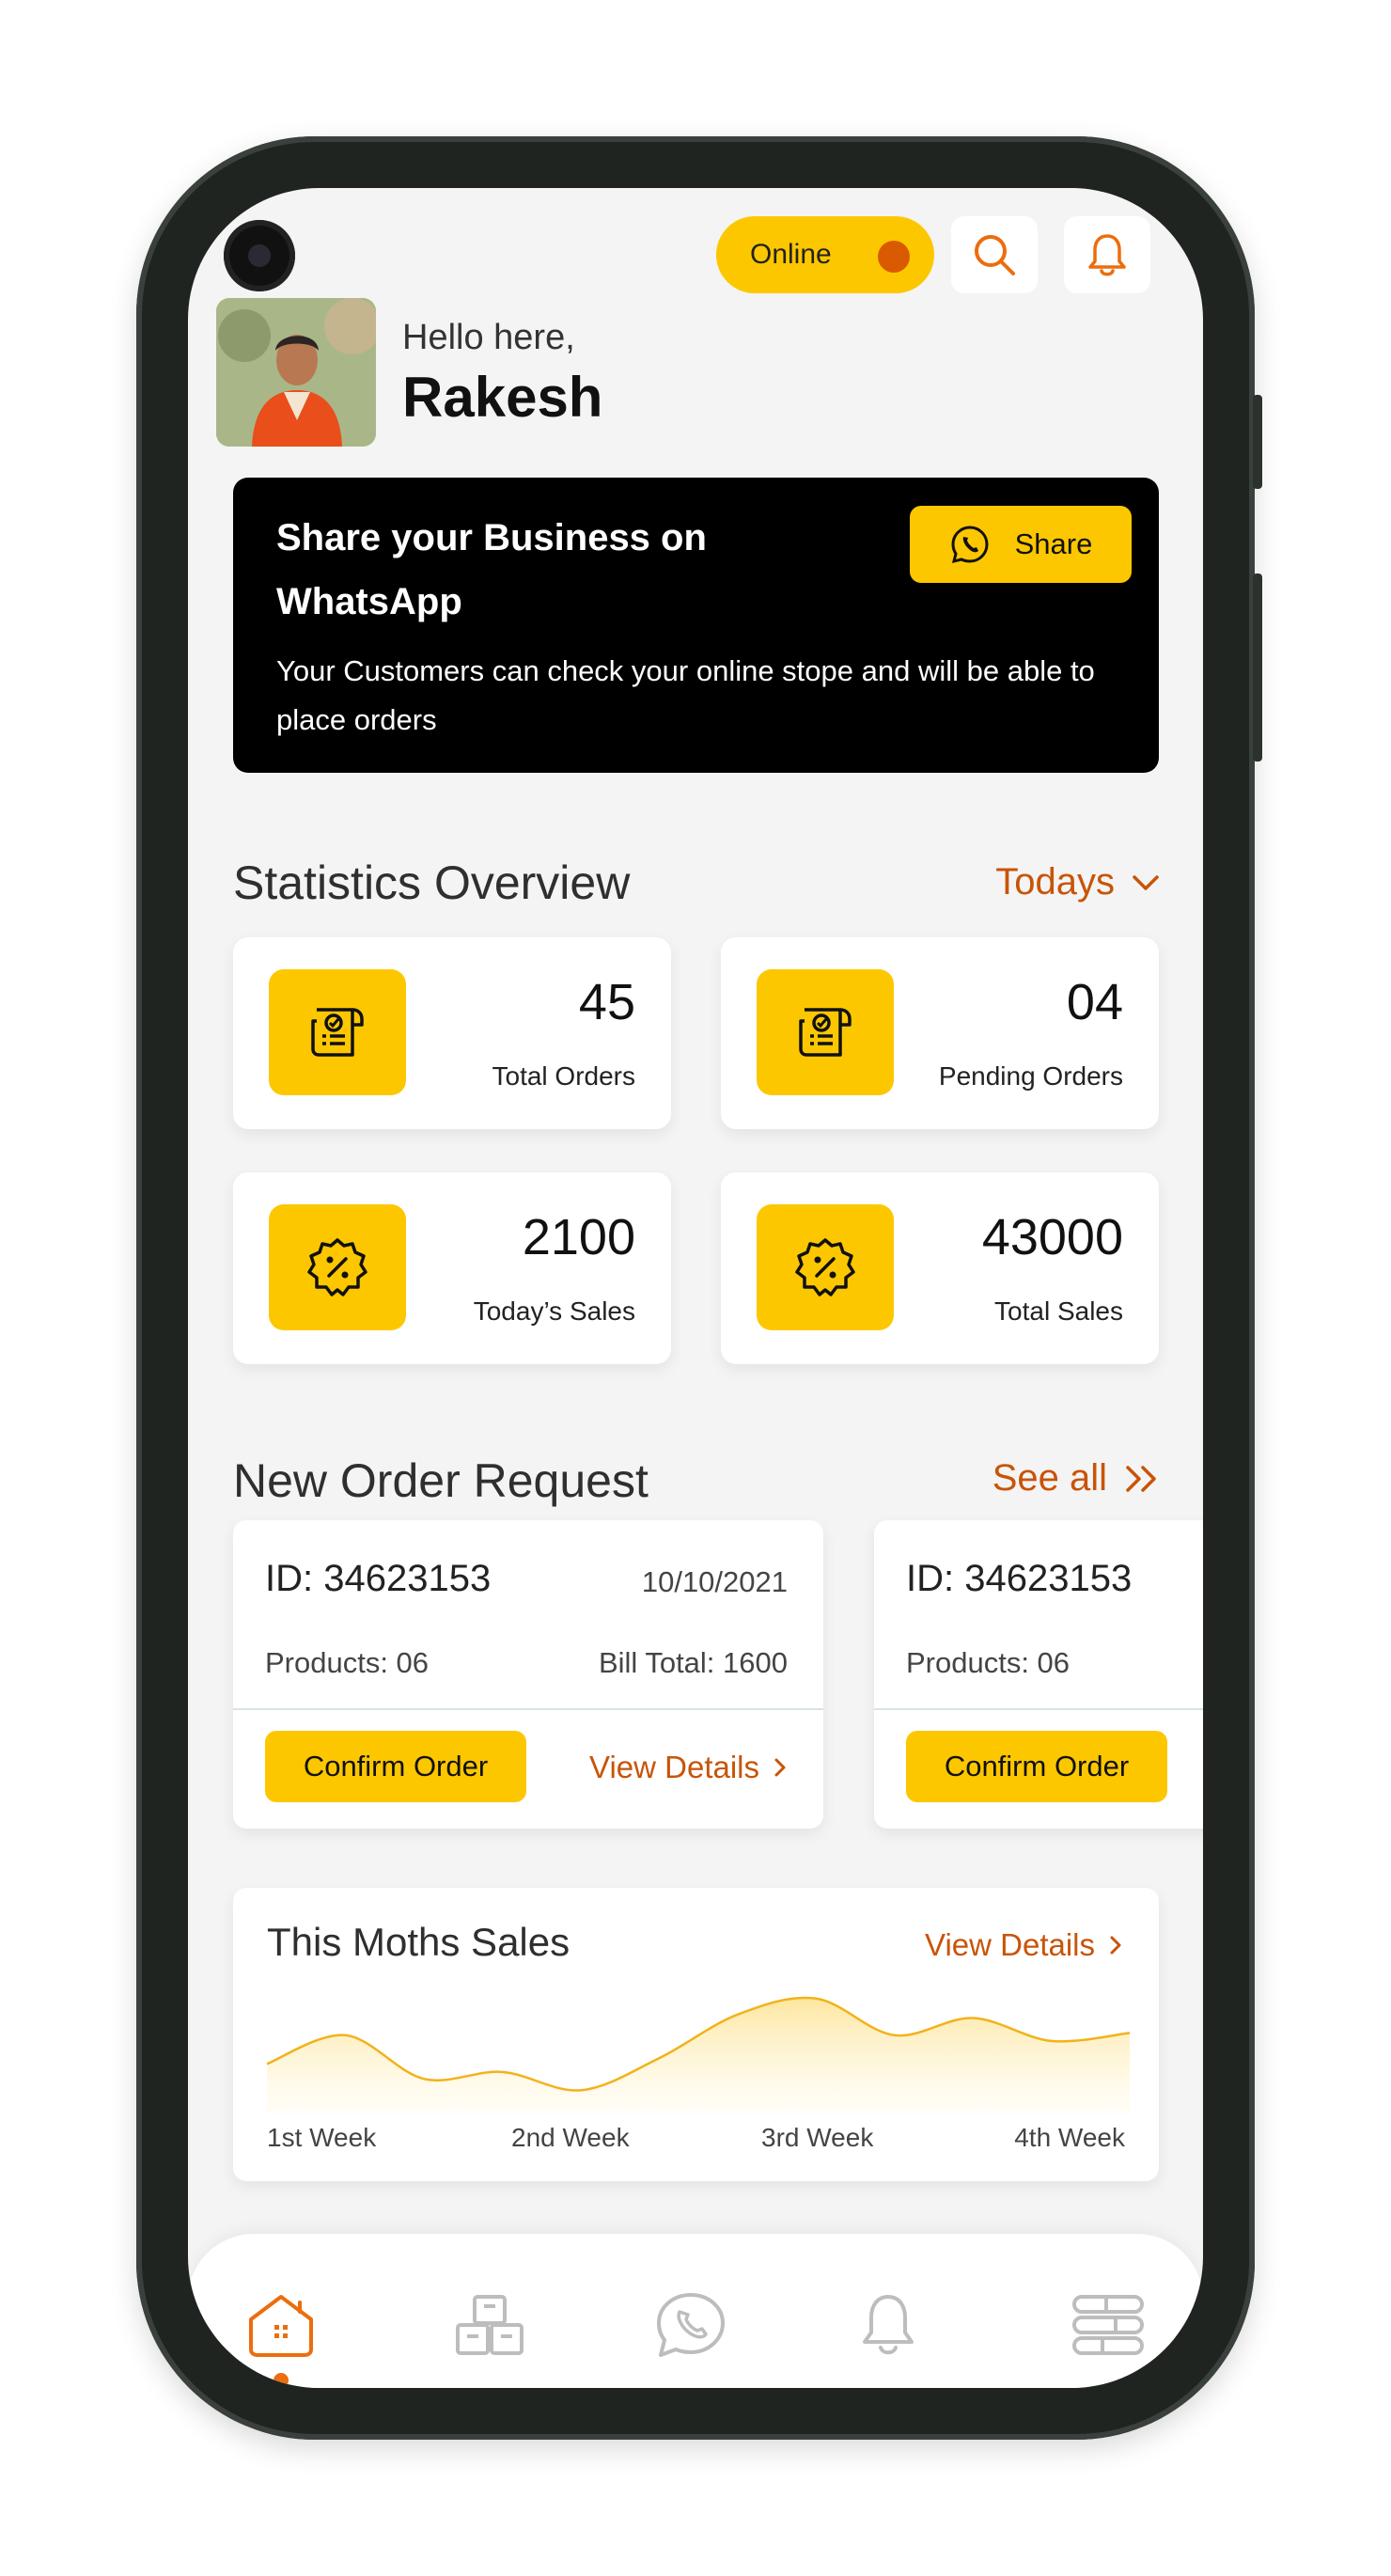 This screenshot has height=2576, width=1391. I want to click on share-button-label: Share, so click(1053, 544).